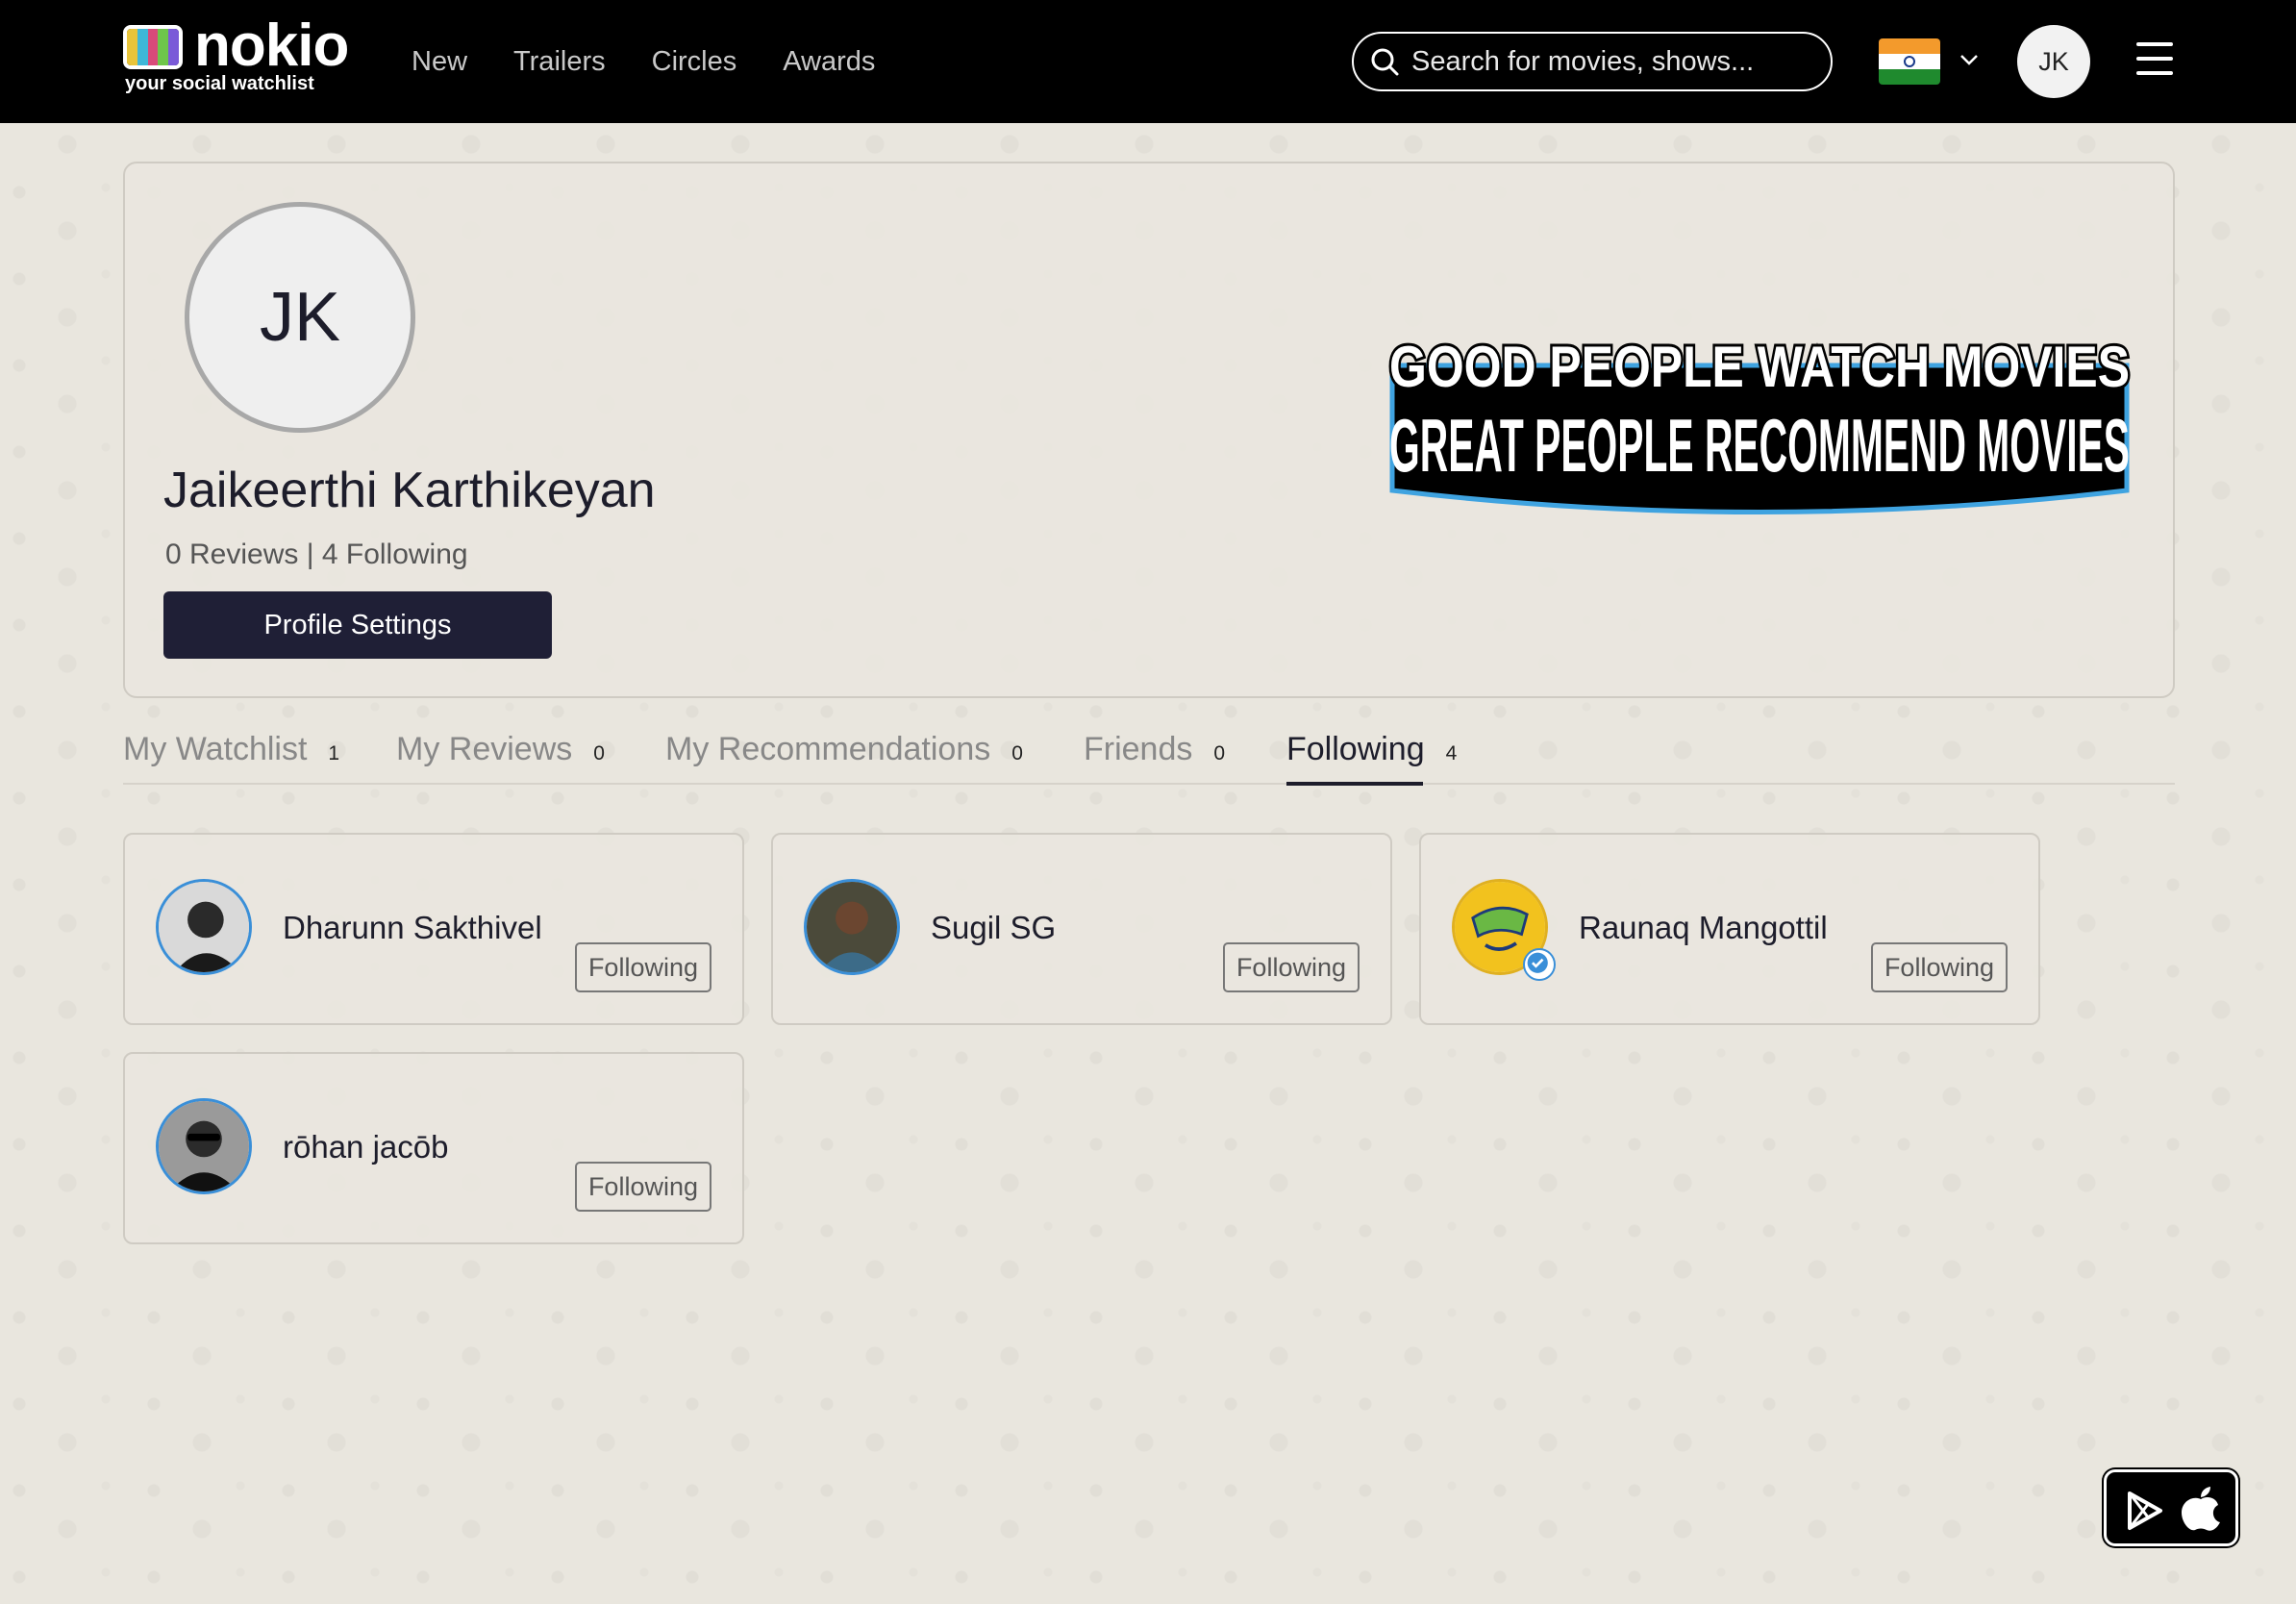 This screenshot has width=2296, height=1604. I want to click on tab-count: 1, so click(334, 753).